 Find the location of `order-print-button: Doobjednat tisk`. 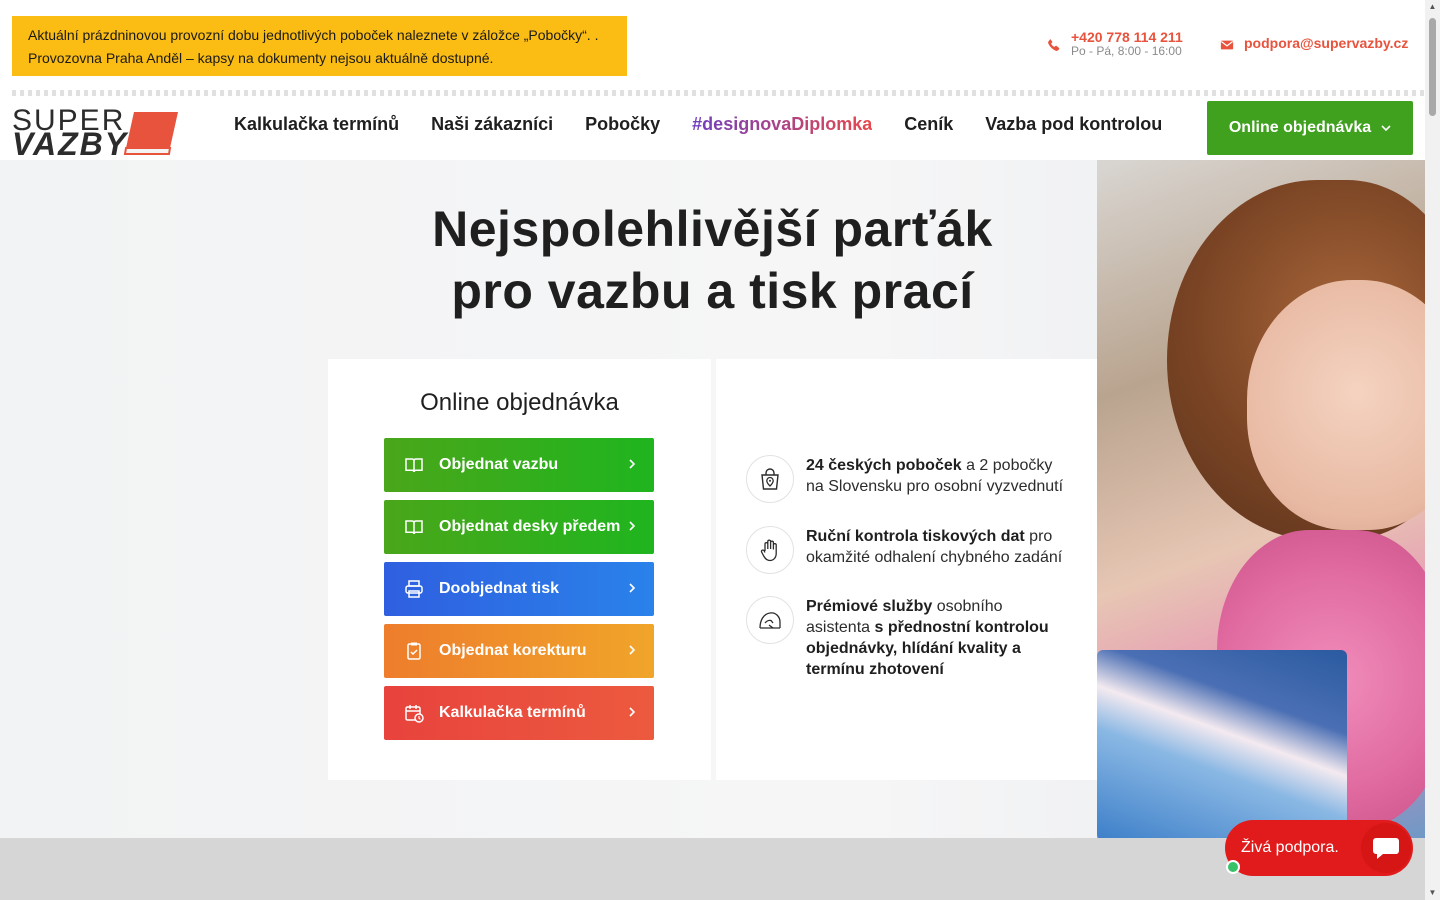

order-print-button: Doobjednat tisk is located at coordinates (519, 589).